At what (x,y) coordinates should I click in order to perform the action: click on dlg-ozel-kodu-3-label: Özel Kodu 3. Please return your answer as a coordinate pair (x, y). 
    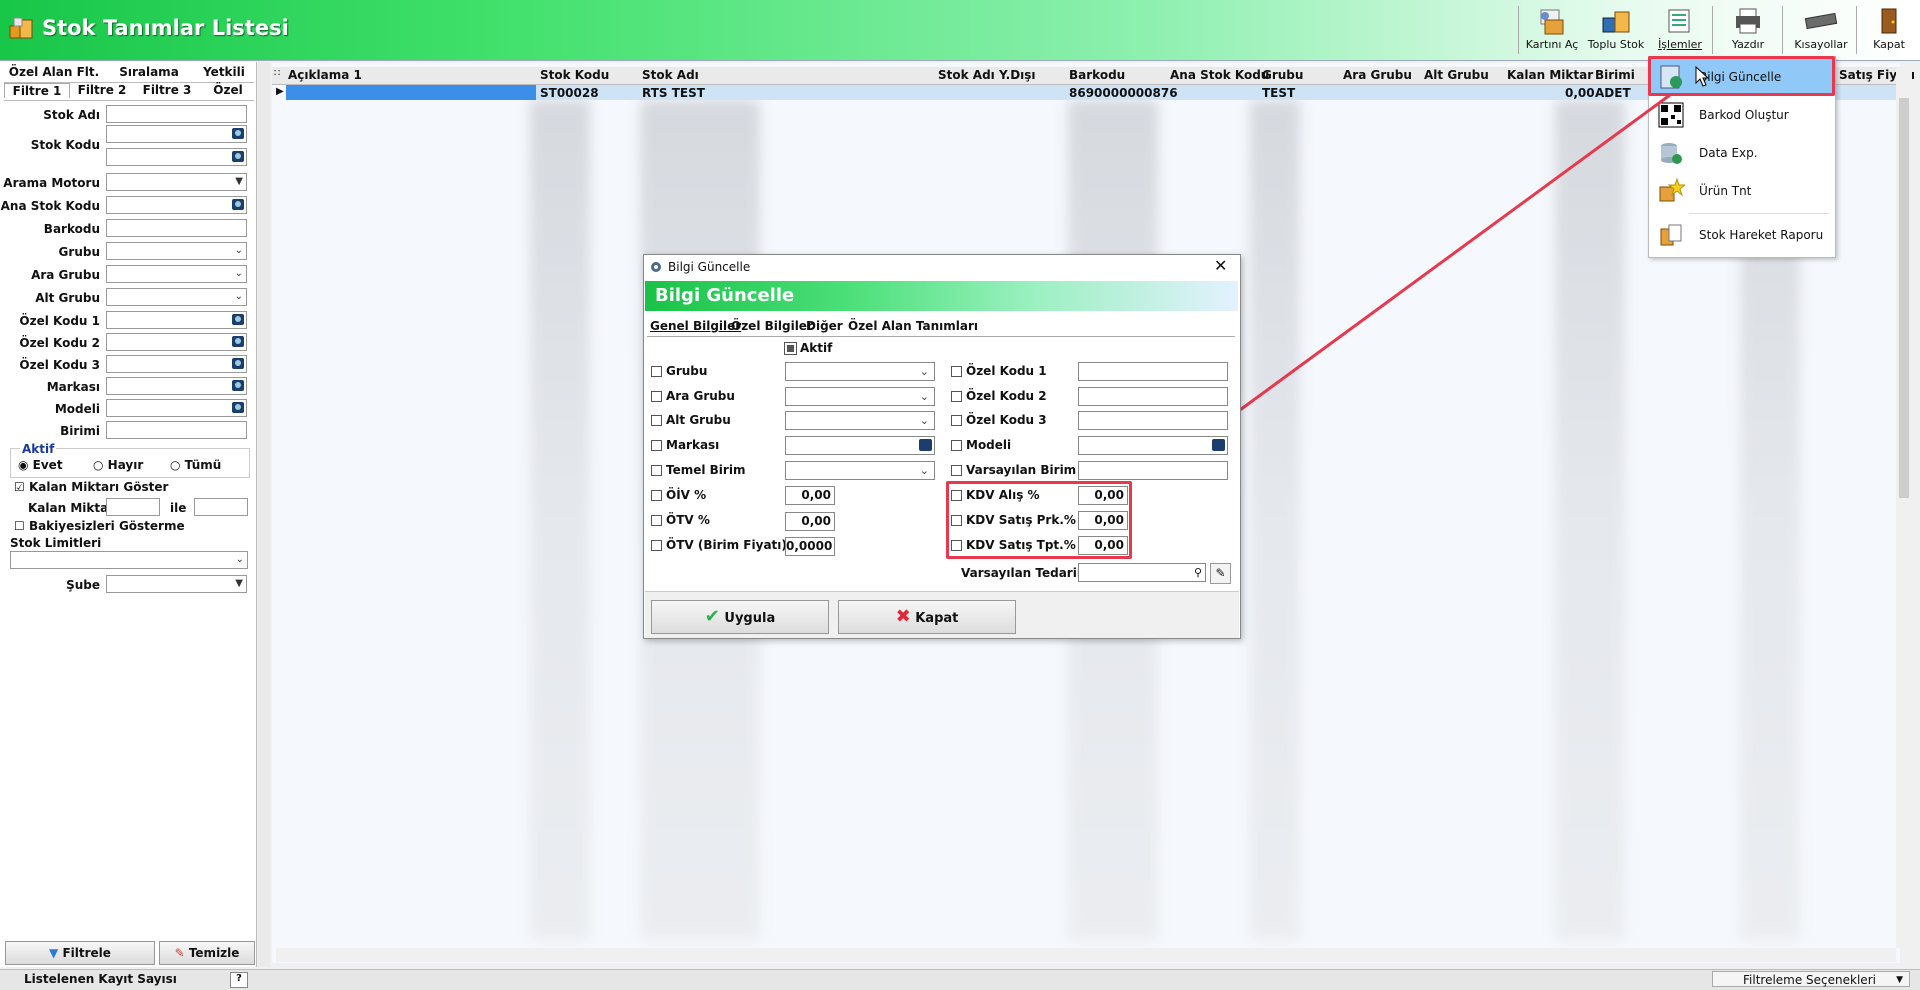
    Looking at the image, I should click on (1006, 420).